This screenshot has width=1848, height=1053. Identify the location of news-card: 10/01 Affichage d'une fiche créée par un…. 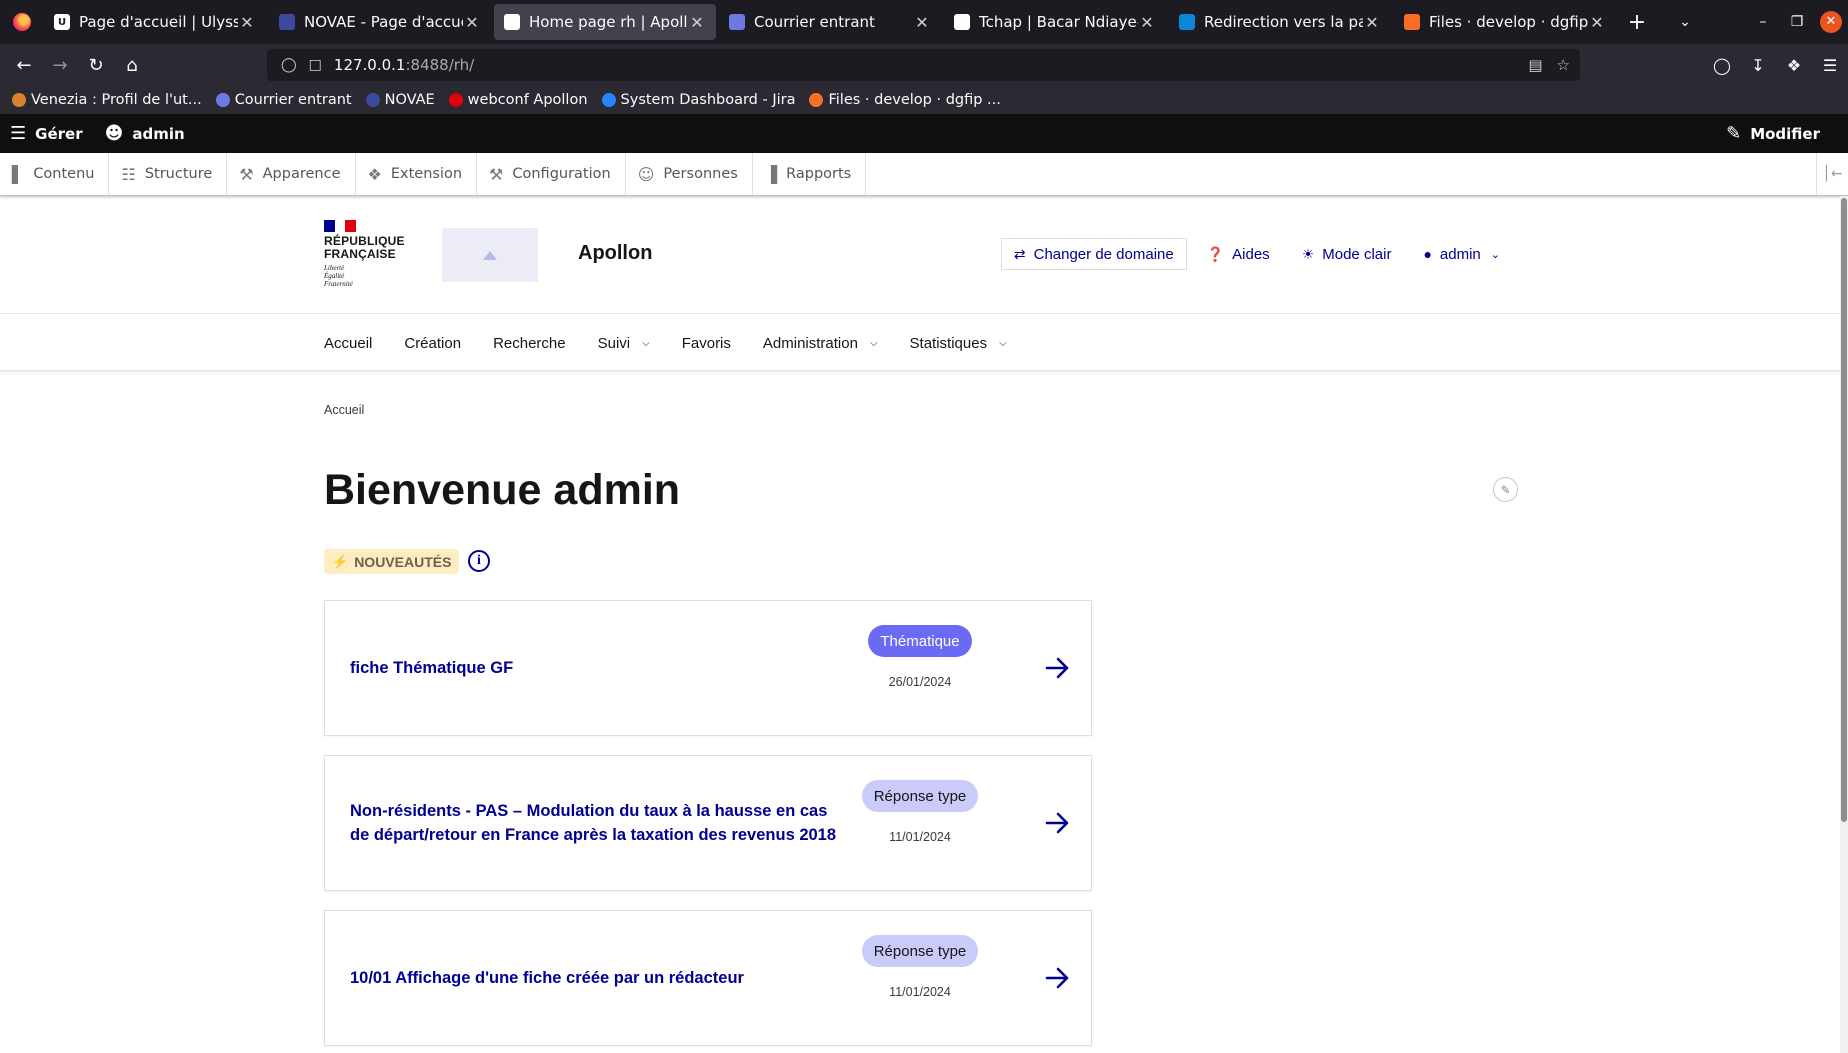
(708, 978).